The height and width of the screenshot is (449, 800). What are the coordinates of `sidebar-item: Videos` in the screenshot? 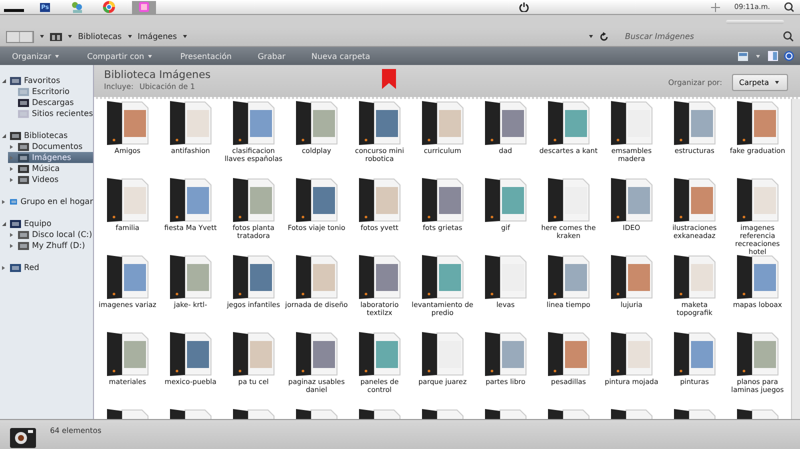 It's located at (50, 179).